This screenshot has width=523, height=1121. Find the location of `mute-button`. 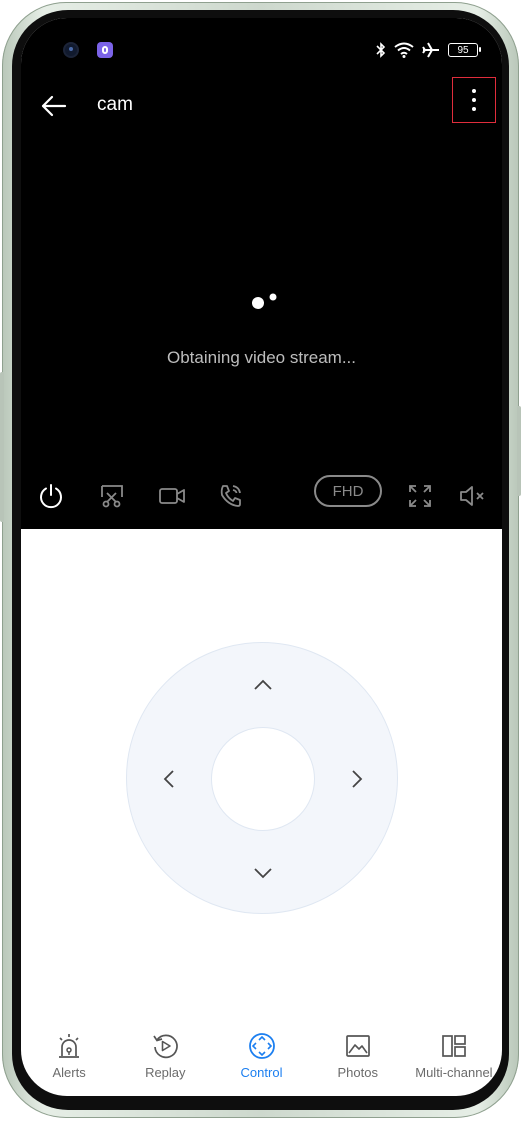

mute-button is located at coordinates (472, 496).